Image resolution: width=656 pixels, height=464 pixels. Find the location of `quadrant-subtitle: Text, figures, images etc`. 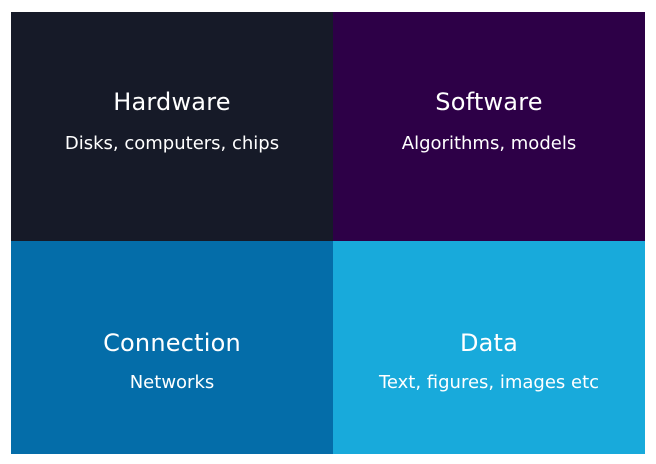

quadrant-subtitle: Text, figures, images etc is located at coordinates (489, 382).